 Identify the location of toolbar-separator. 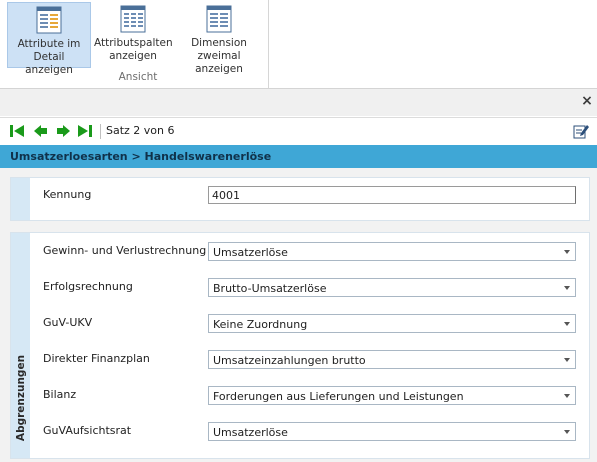
(100, 131).